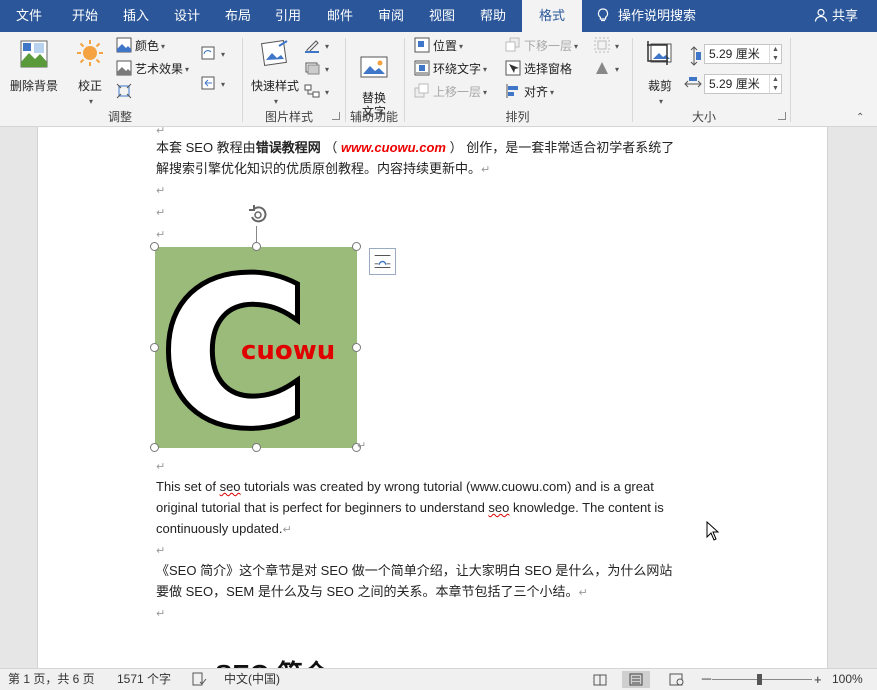 The height and width of the screenshot is (690, 877). I want to click on selected-image: C cuowu, so click(256, 354).